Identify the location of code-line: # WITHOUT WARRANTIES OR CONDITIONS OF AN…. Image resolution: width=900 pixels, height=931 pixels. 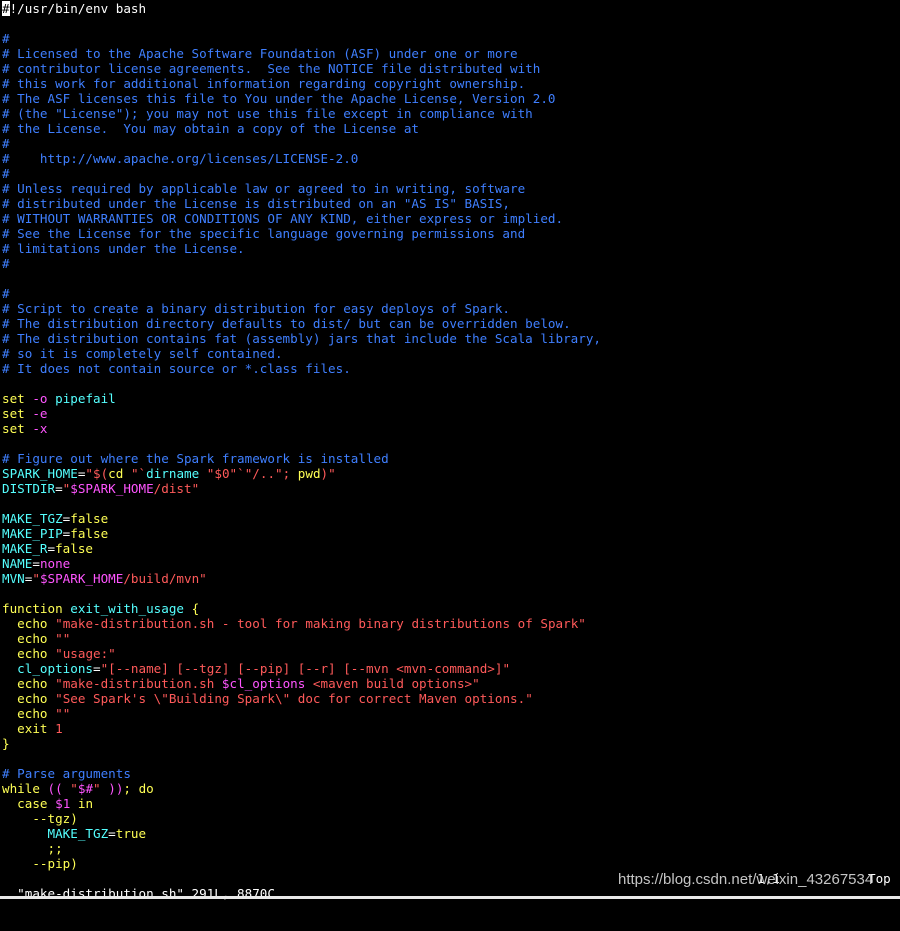
(450, 218).